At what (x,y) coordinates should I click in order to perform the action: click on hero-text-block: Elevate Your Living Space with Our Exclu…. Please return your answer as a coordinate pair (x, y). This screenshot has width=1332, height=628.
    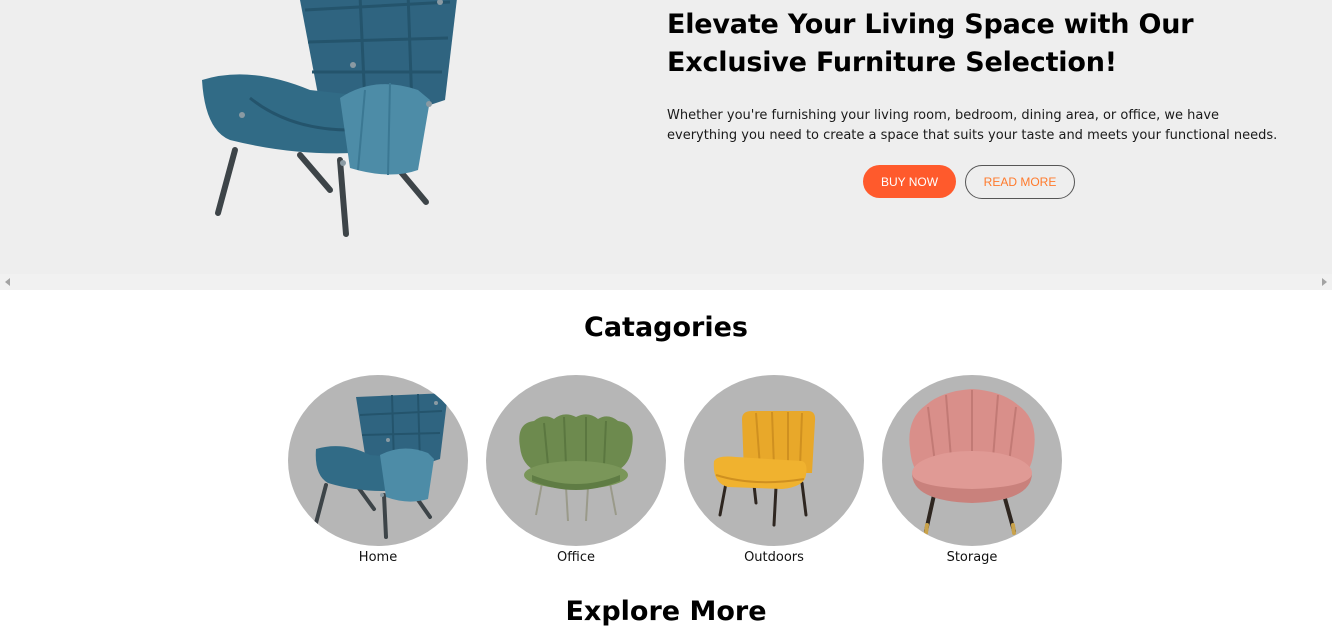
    Looking at the image, I should click on (977, 76).